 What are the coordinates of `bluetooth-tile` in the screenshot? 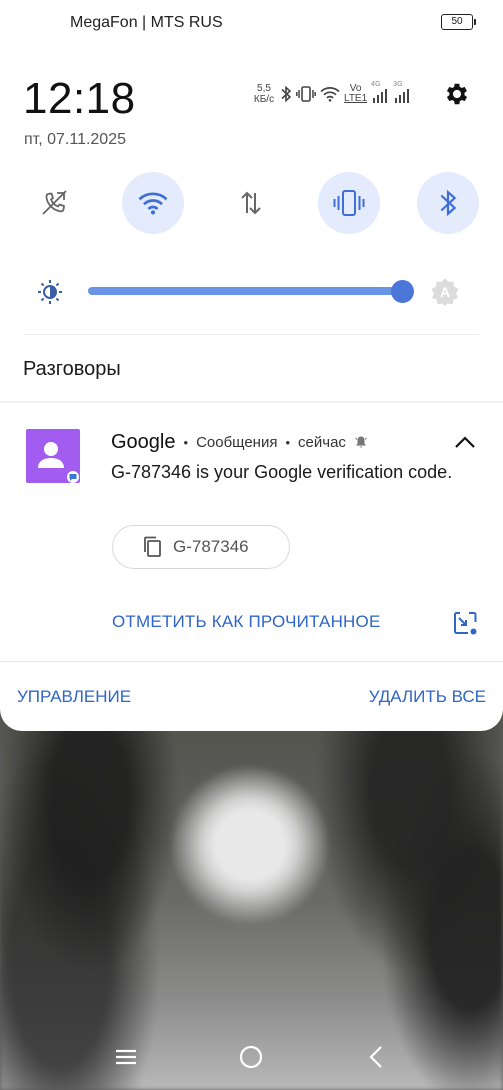 It's located at (448, 203).